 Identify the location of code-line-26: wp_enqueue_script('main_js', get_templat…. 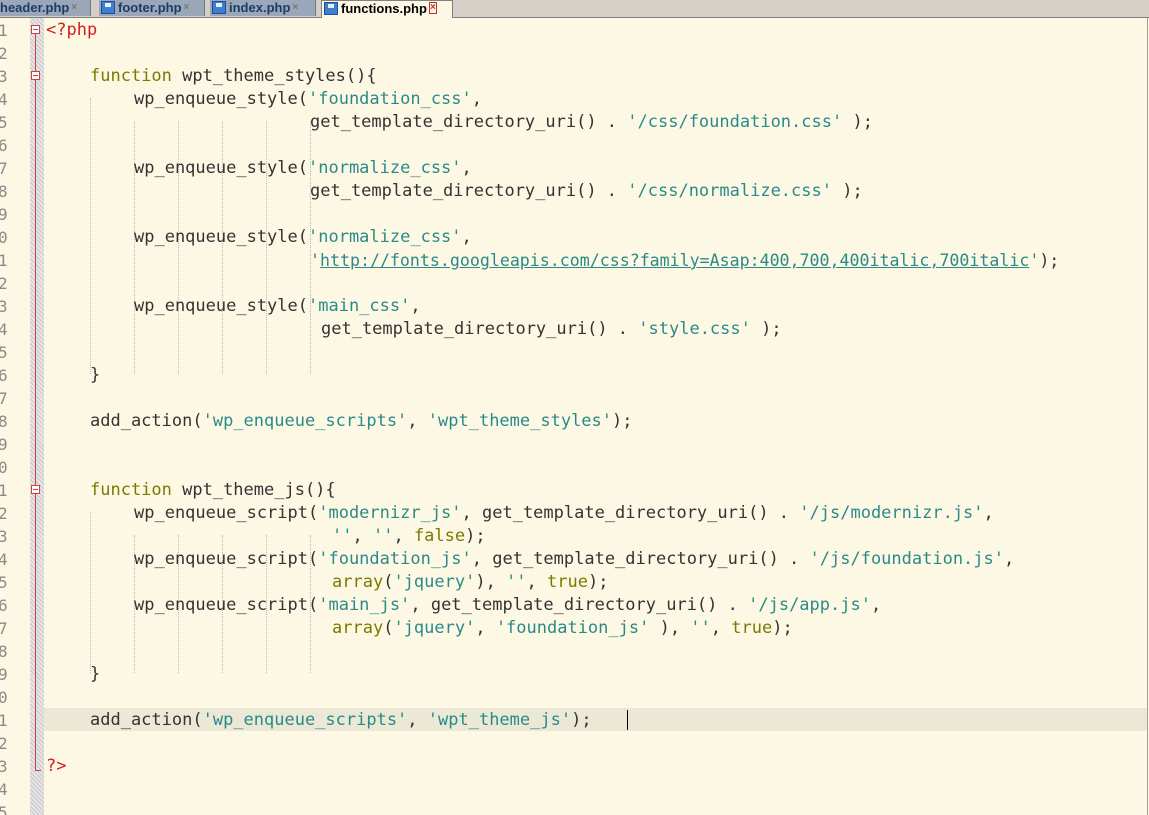
(507, 605).